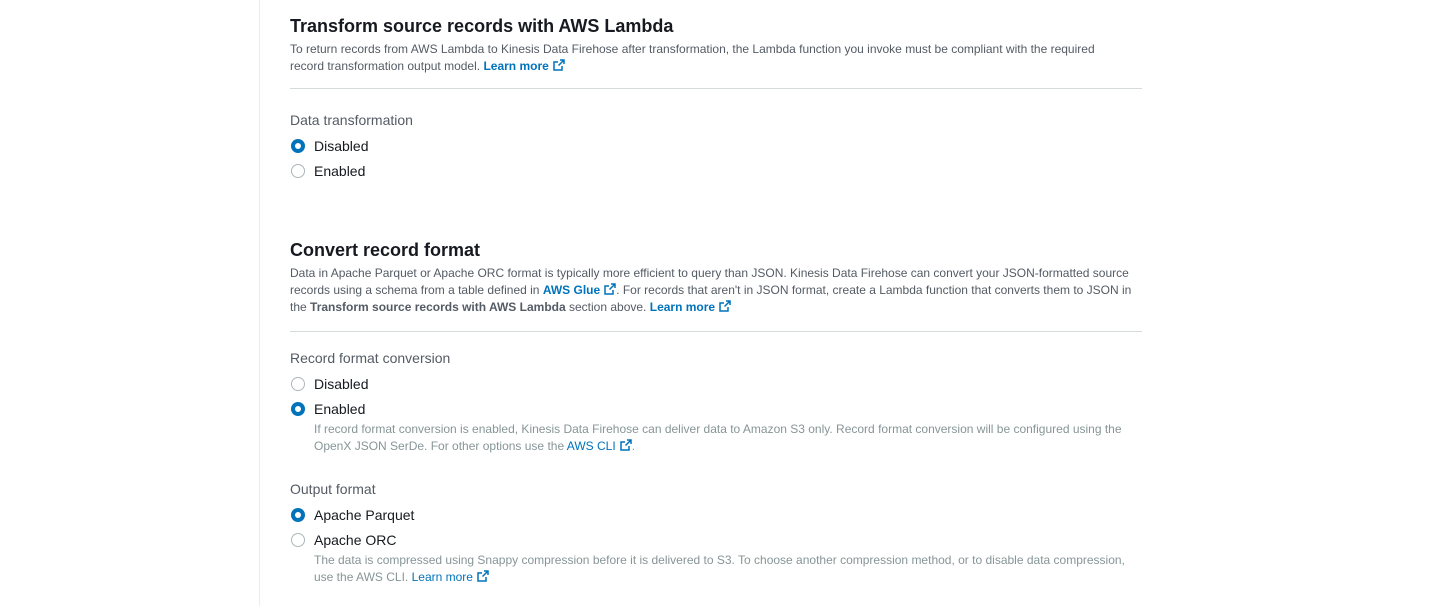 The image size is (1440, 606). I want to click on radio-label: Apache Parquet, so click(364, 514).